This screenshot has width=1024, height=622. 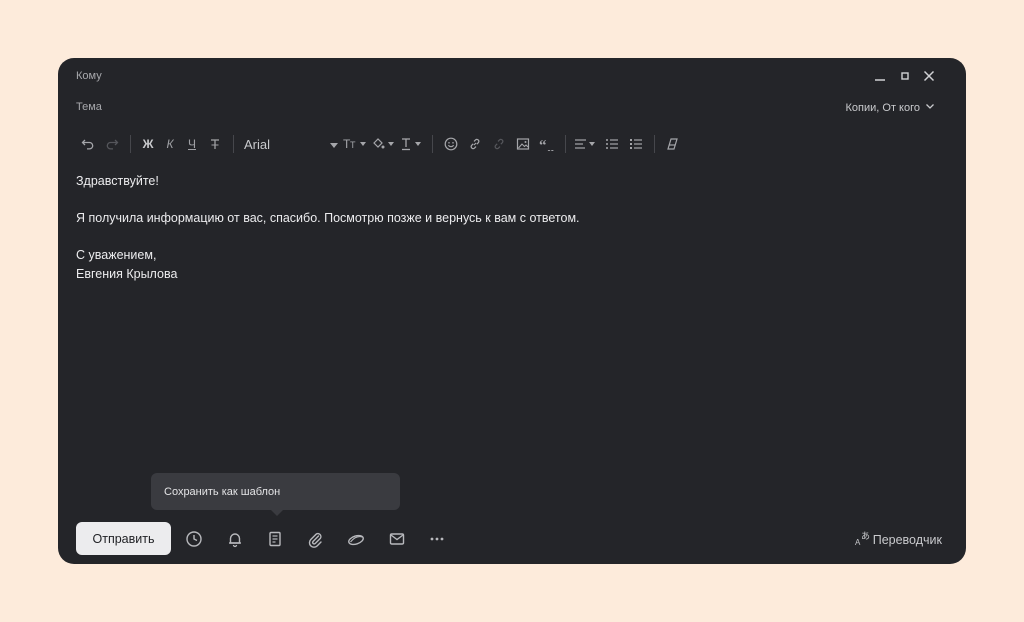 I want to click on quote-icon: “„, so click(x=547, y=144).